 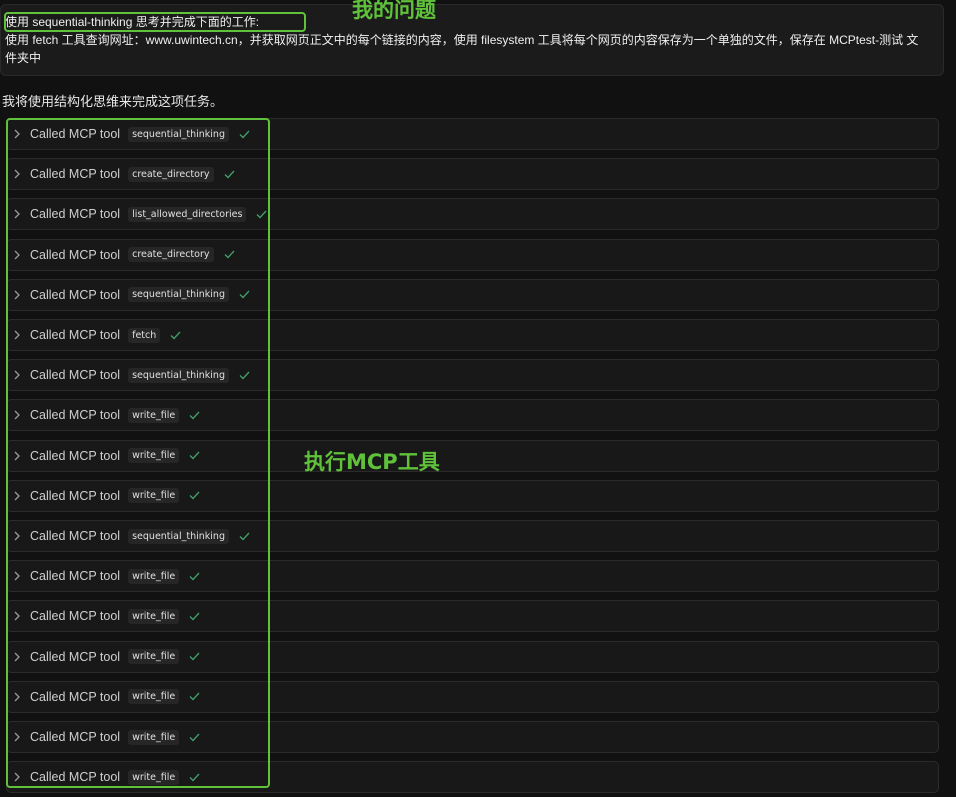 I want to click on user-message-line-3: 件夹中, so click(x=23, y=58).